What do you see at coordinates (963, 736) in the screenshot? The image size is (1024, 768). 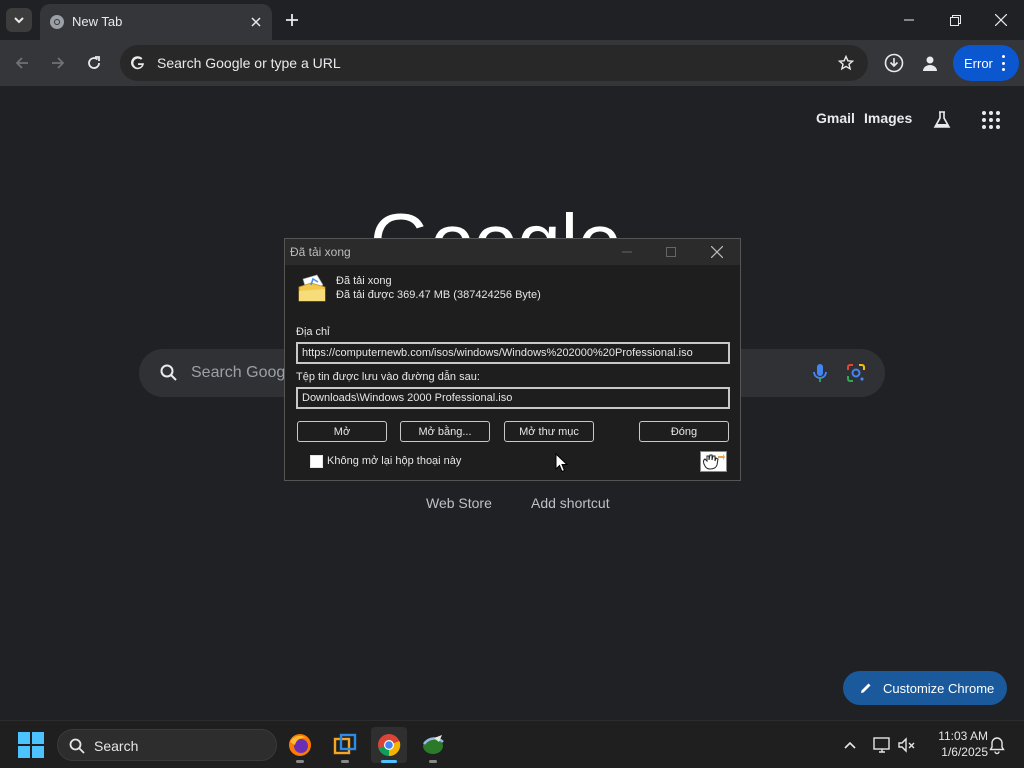 I see `clock-time: 11:03 AM` at bounding box center [963, 736].